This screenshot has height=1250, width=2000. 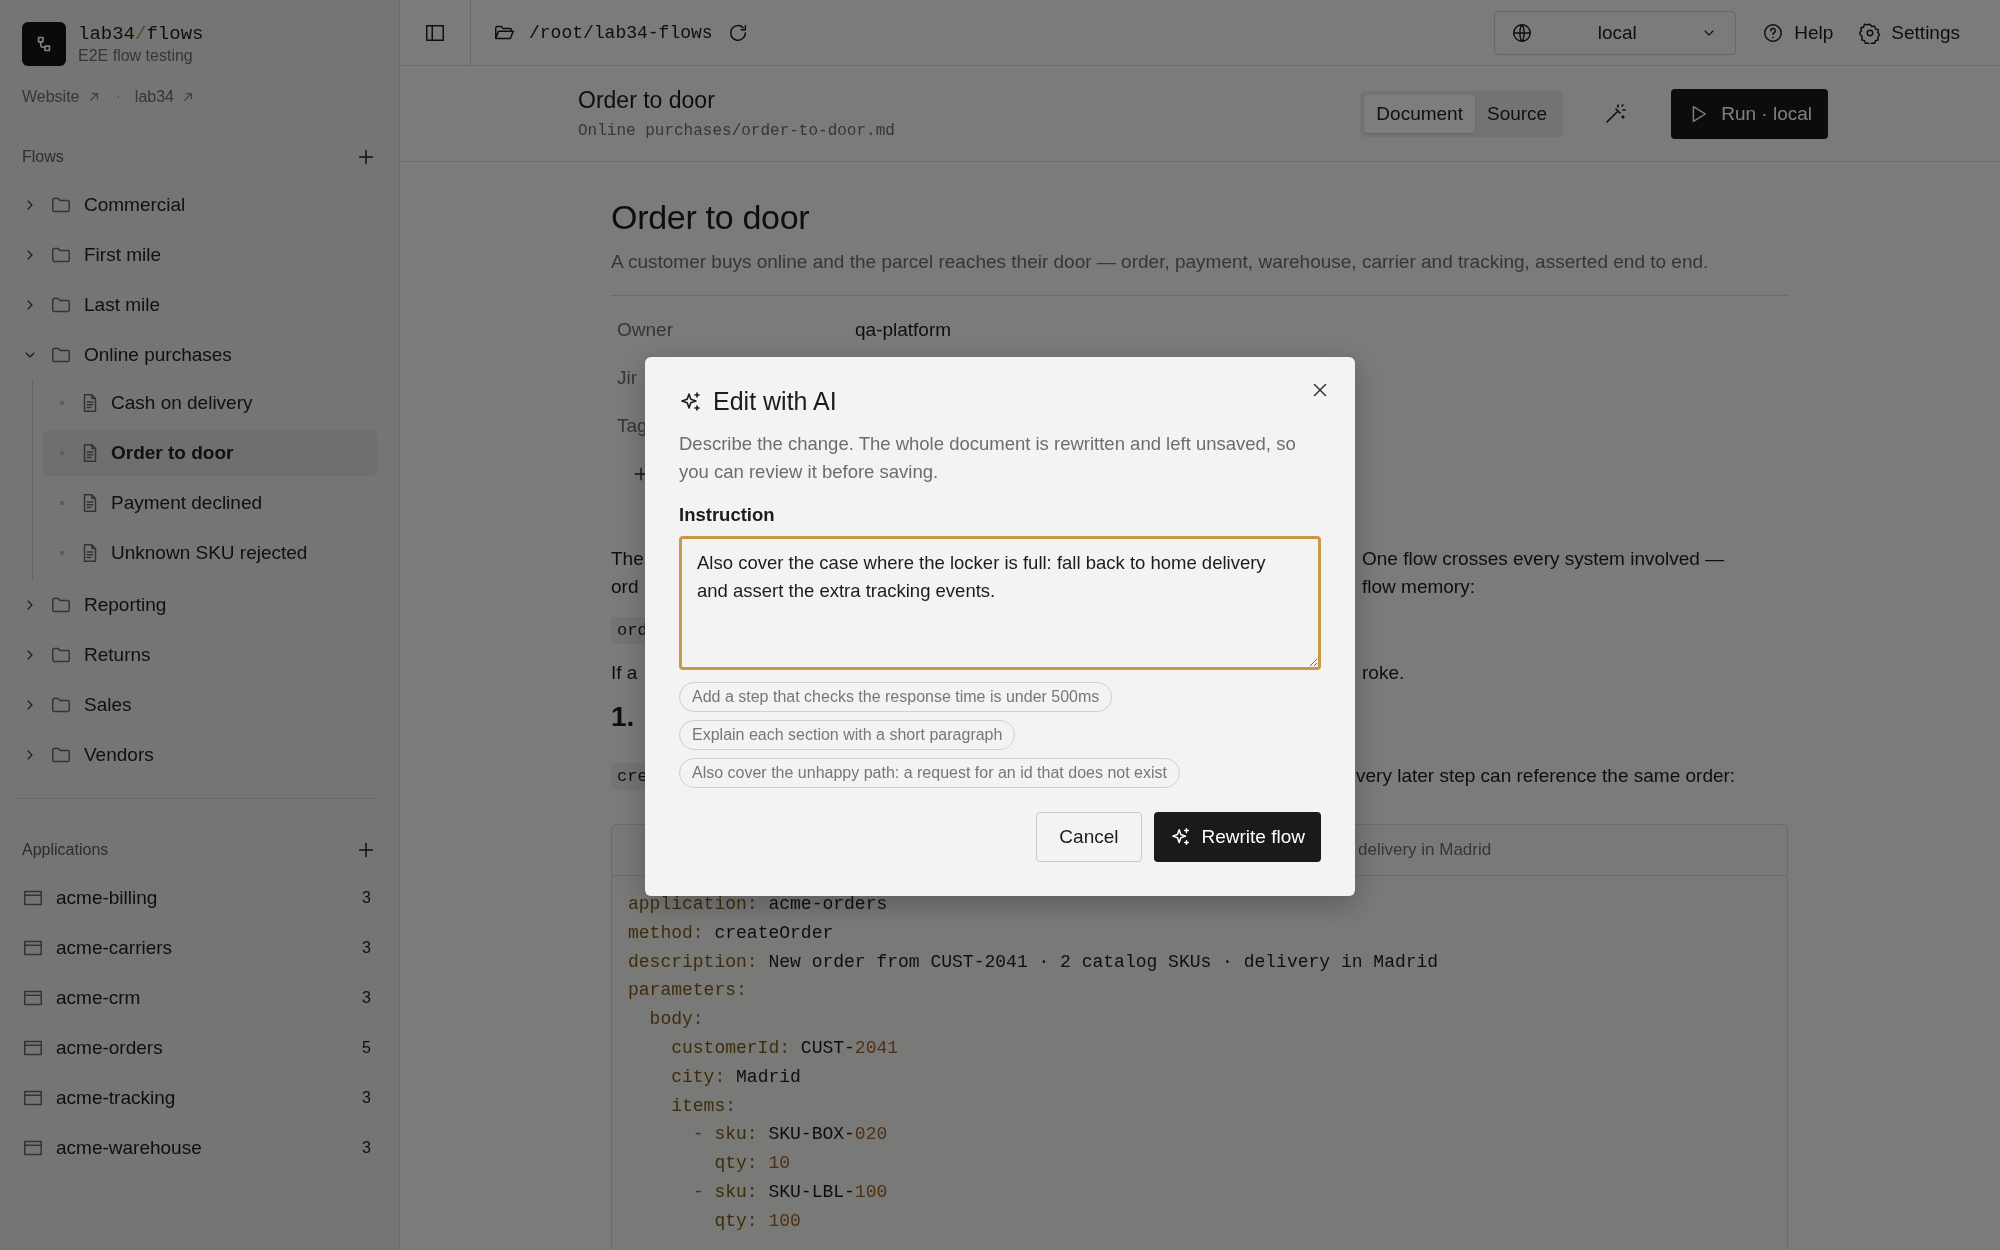 I want to click on code-line: body:, so click(x=676, y=1020).